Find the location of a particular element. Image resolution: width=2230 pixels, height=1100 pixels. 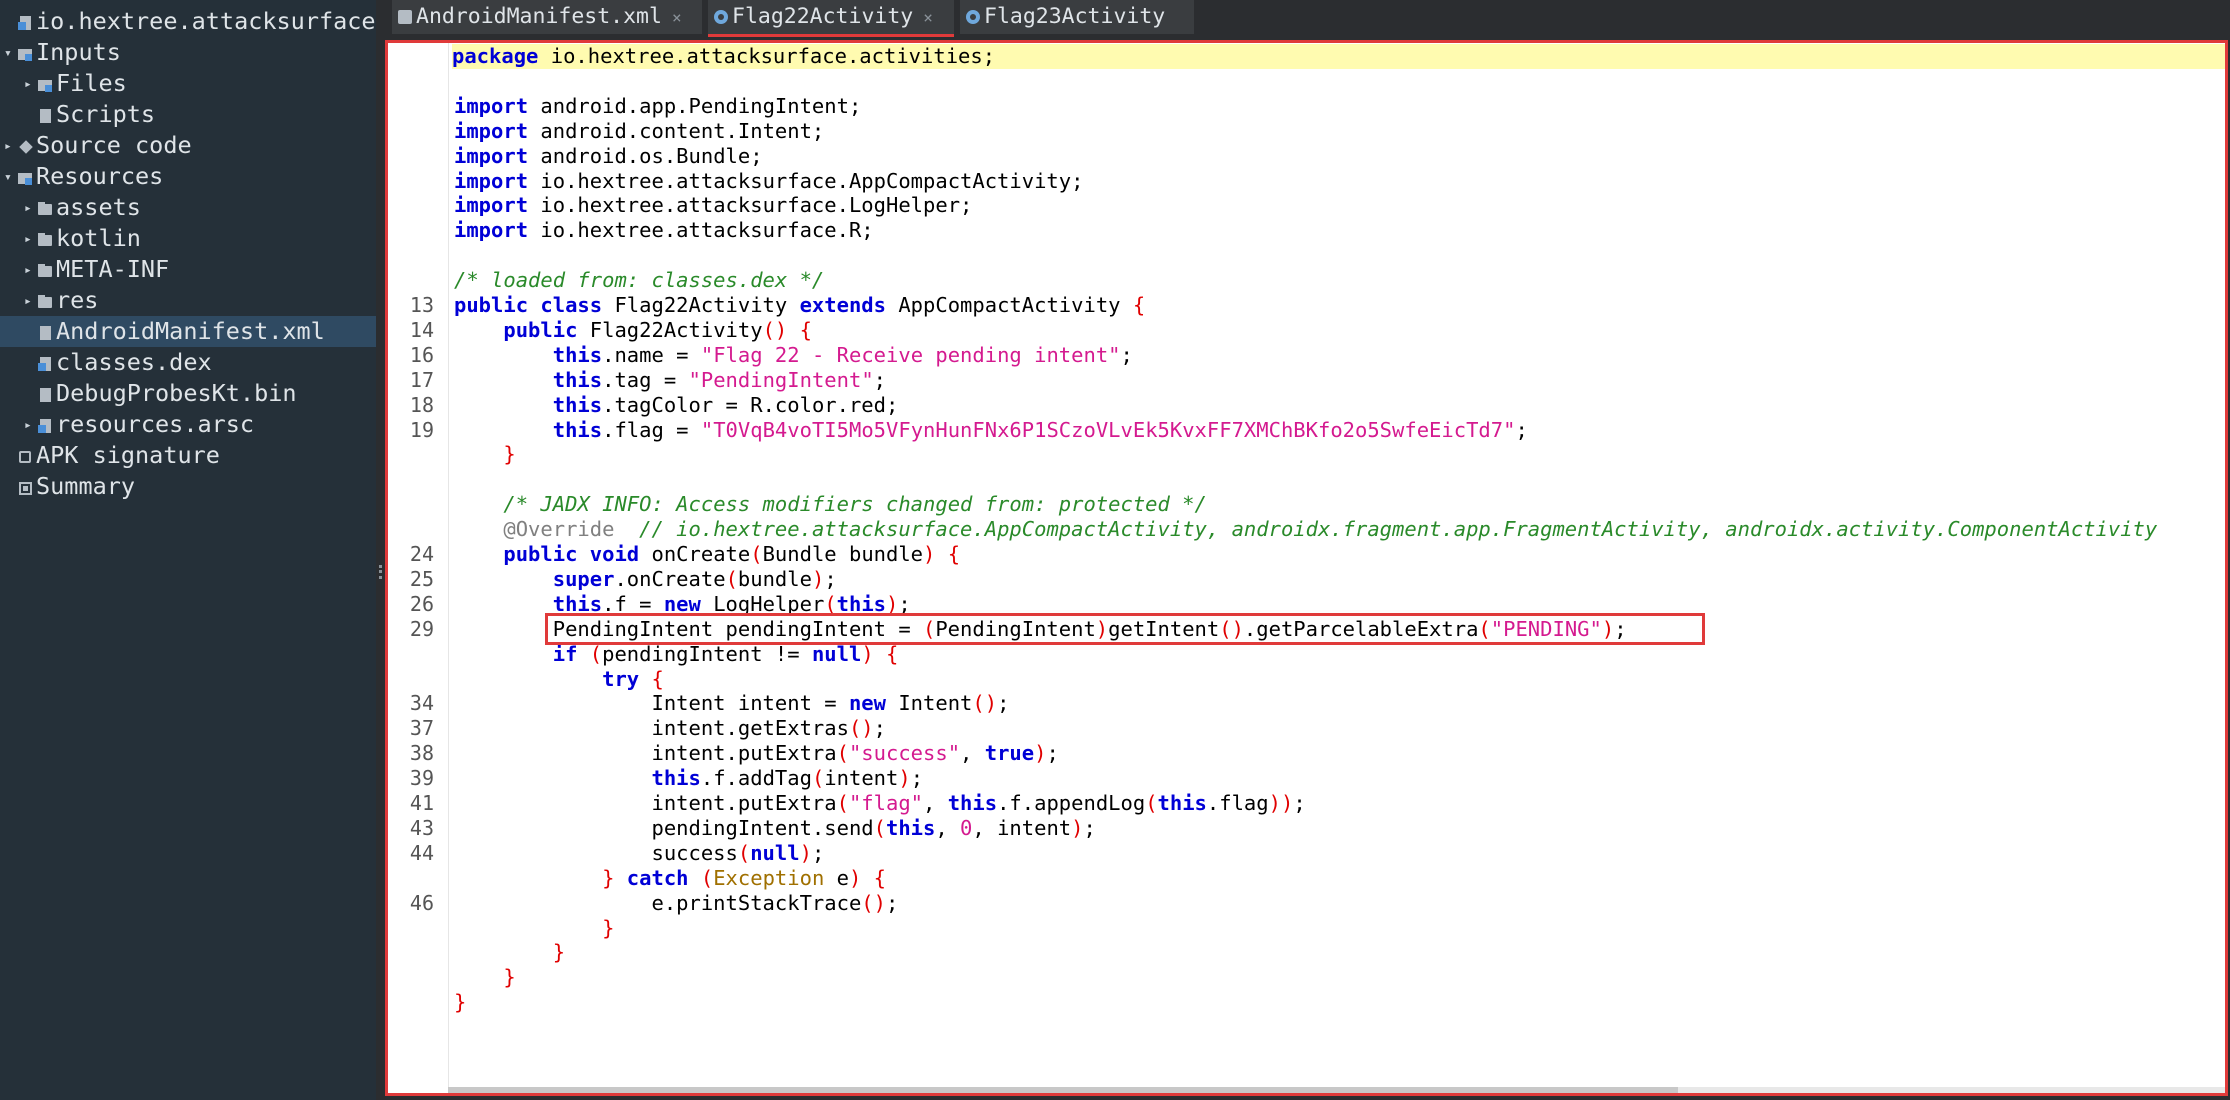

code-token: "success" is located at coordinates (904, 753).